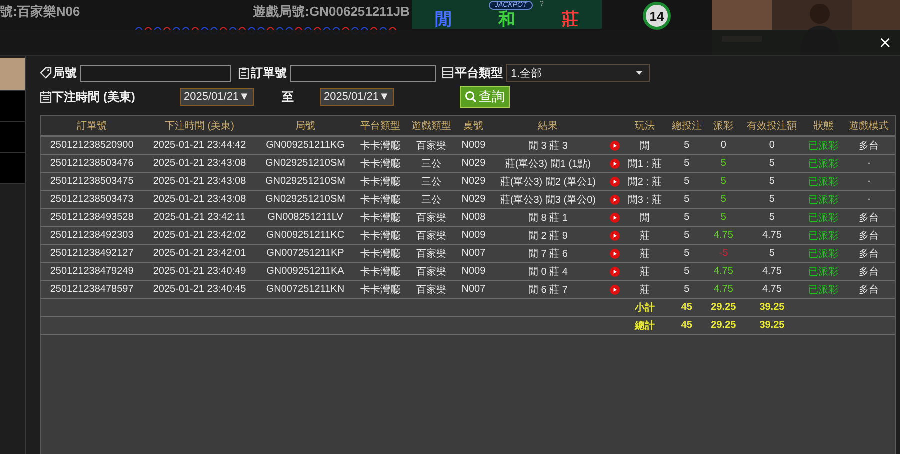  I want to click on column-header: 結果, so click(548, 126).